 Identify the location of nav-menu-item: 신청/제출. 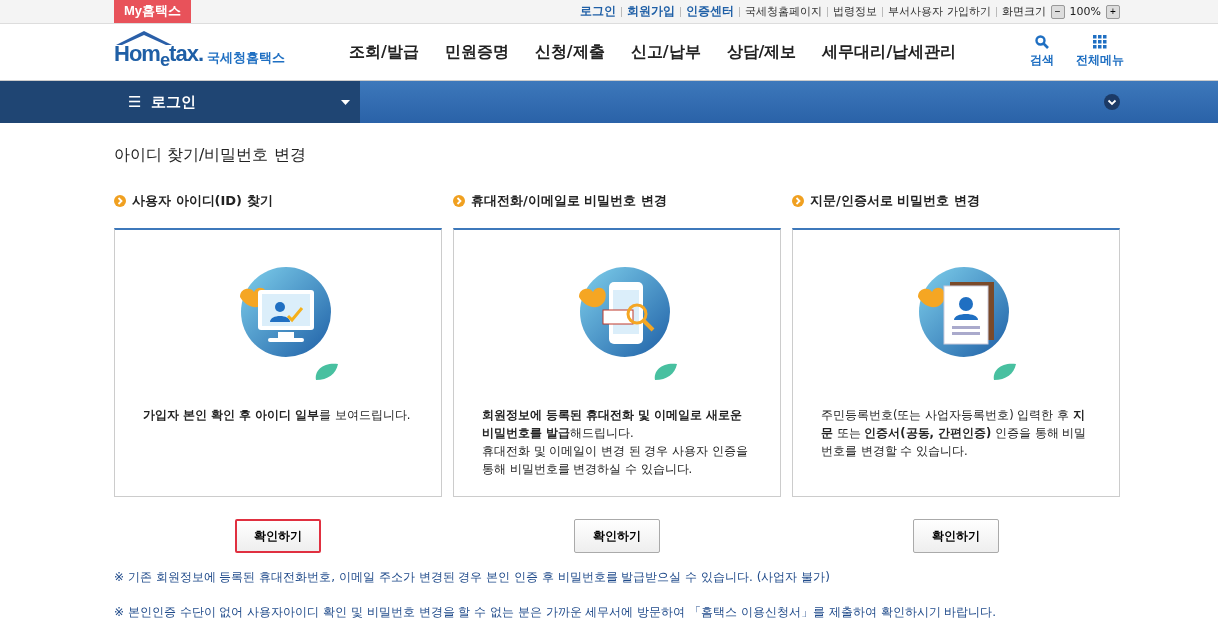
(569, 52).